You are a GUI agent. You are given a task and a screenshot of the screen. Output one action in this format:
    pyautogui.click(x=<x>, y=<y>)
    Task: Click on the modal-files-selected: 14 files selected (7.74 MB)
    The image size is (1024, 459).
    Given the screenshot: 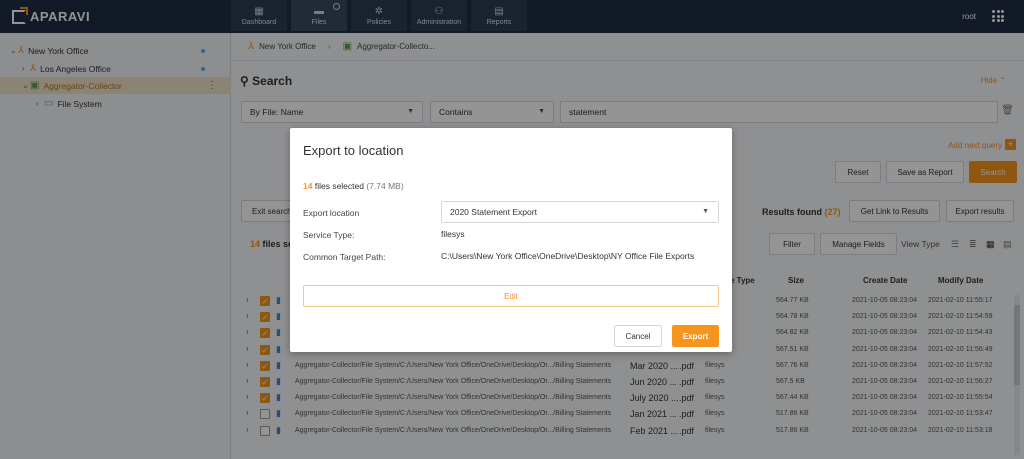 What is the action you would take?
    pyautogui.click(x=353, y=186)
    